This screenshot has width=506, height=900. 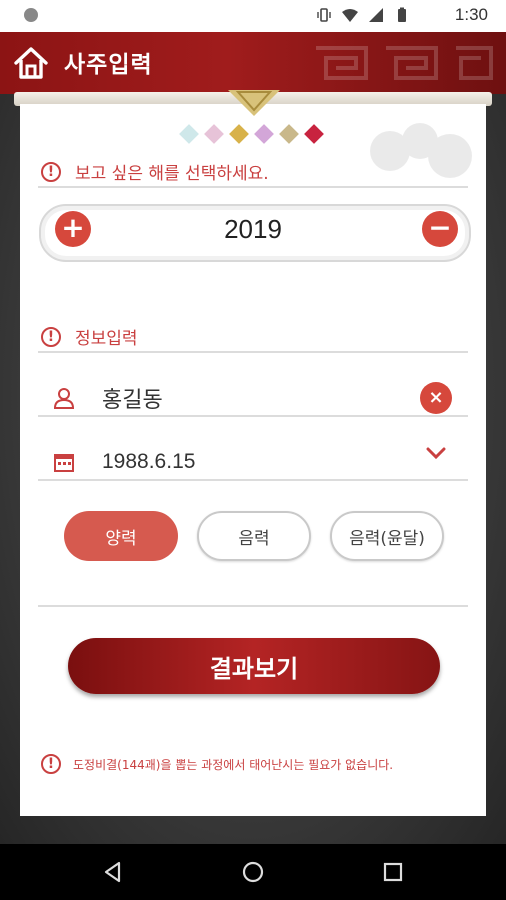 What do you see at coordinates (254, 666) in the screenshot?
I see `view-result-button: 결과보기` at bounding box center [254, 666].